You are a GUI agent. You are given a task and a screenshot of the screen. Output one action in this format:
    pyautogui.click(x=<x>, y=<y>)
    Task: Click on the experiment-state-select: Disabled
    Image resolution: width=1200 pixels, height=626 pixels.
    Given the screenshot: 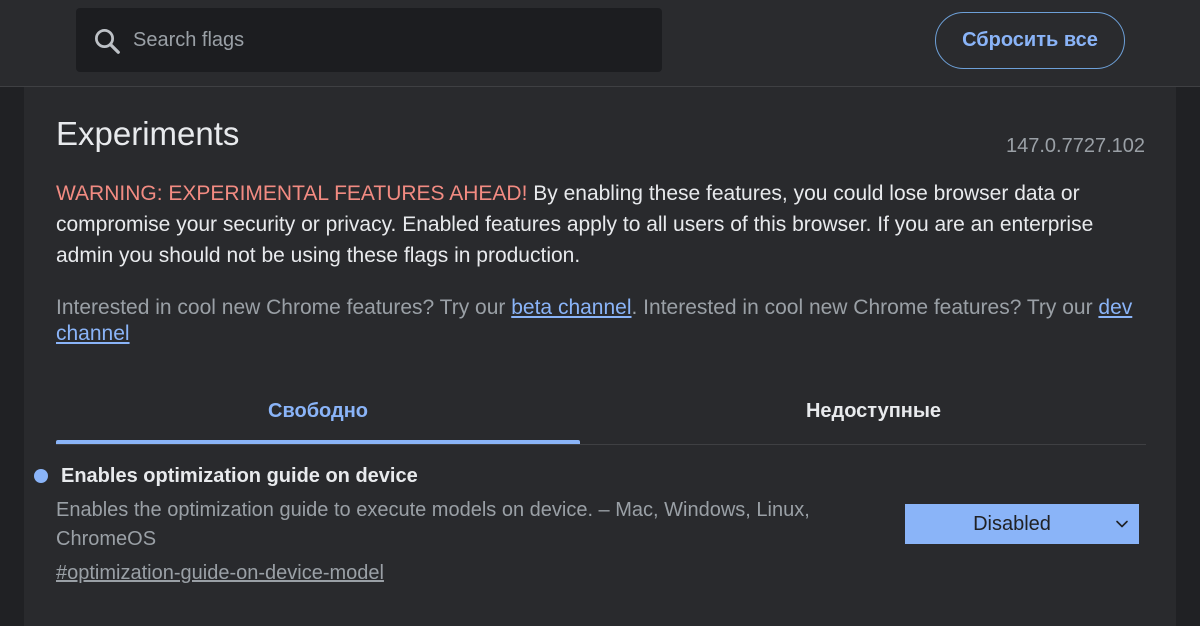 What is the action you would take?
    pyautogui.click(x=1022, y=524)
    